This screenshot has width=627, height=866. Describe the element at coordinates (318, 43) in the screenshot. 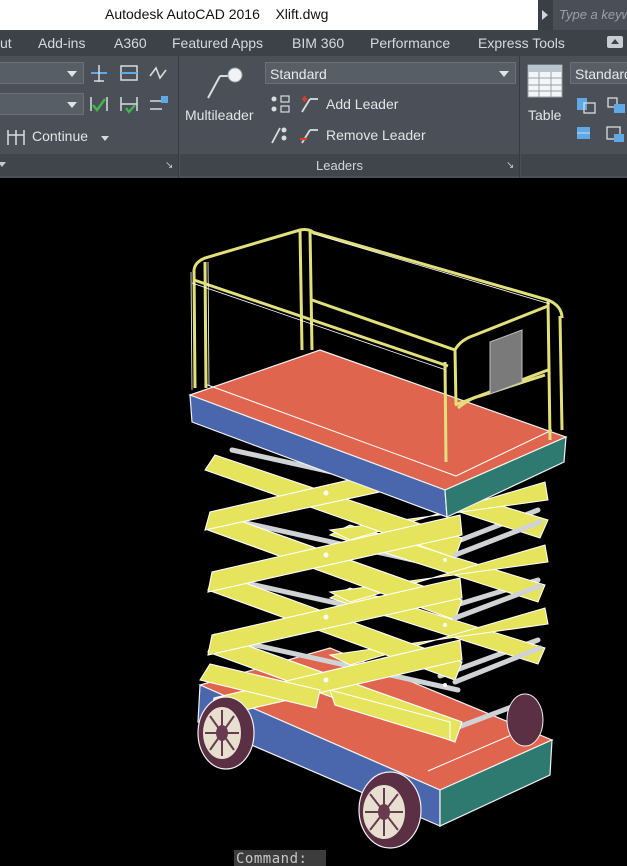

I see `tab-bim-360: BIM 360` at that location.